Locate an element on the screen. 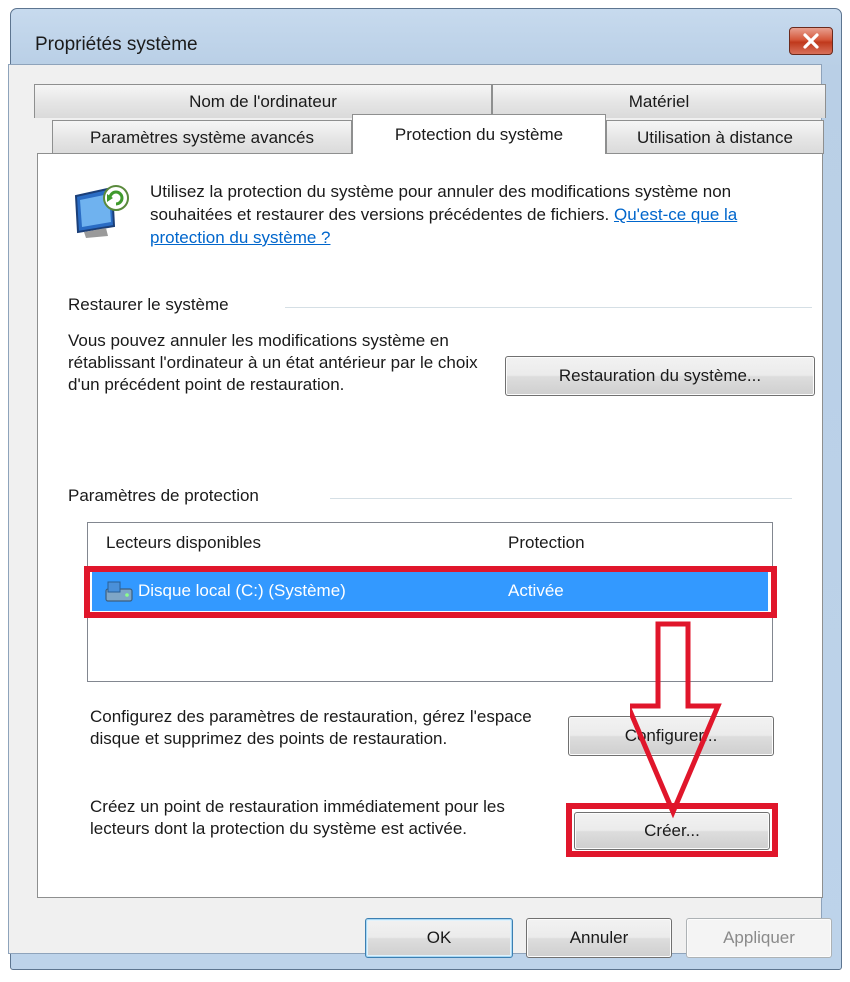 This screenshot has width=850, height=982. close-button is located at coordinates (811, 41).